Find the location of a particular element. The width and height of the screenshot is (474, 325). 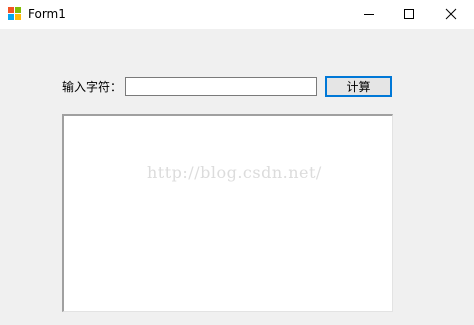

calculate-button: 计算 is located at coordinates (358, 86).